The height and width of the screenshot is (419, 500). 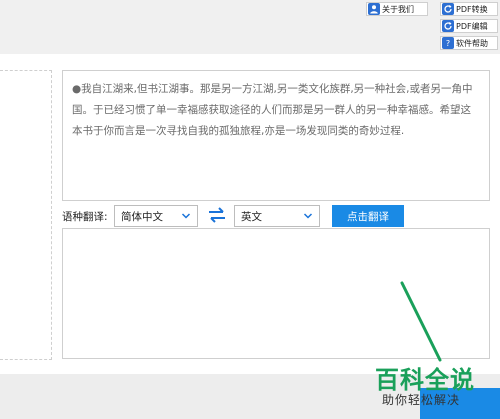 I want to click on watermark-subtitle: 助你轻松解决, so click(x=421, y=400).